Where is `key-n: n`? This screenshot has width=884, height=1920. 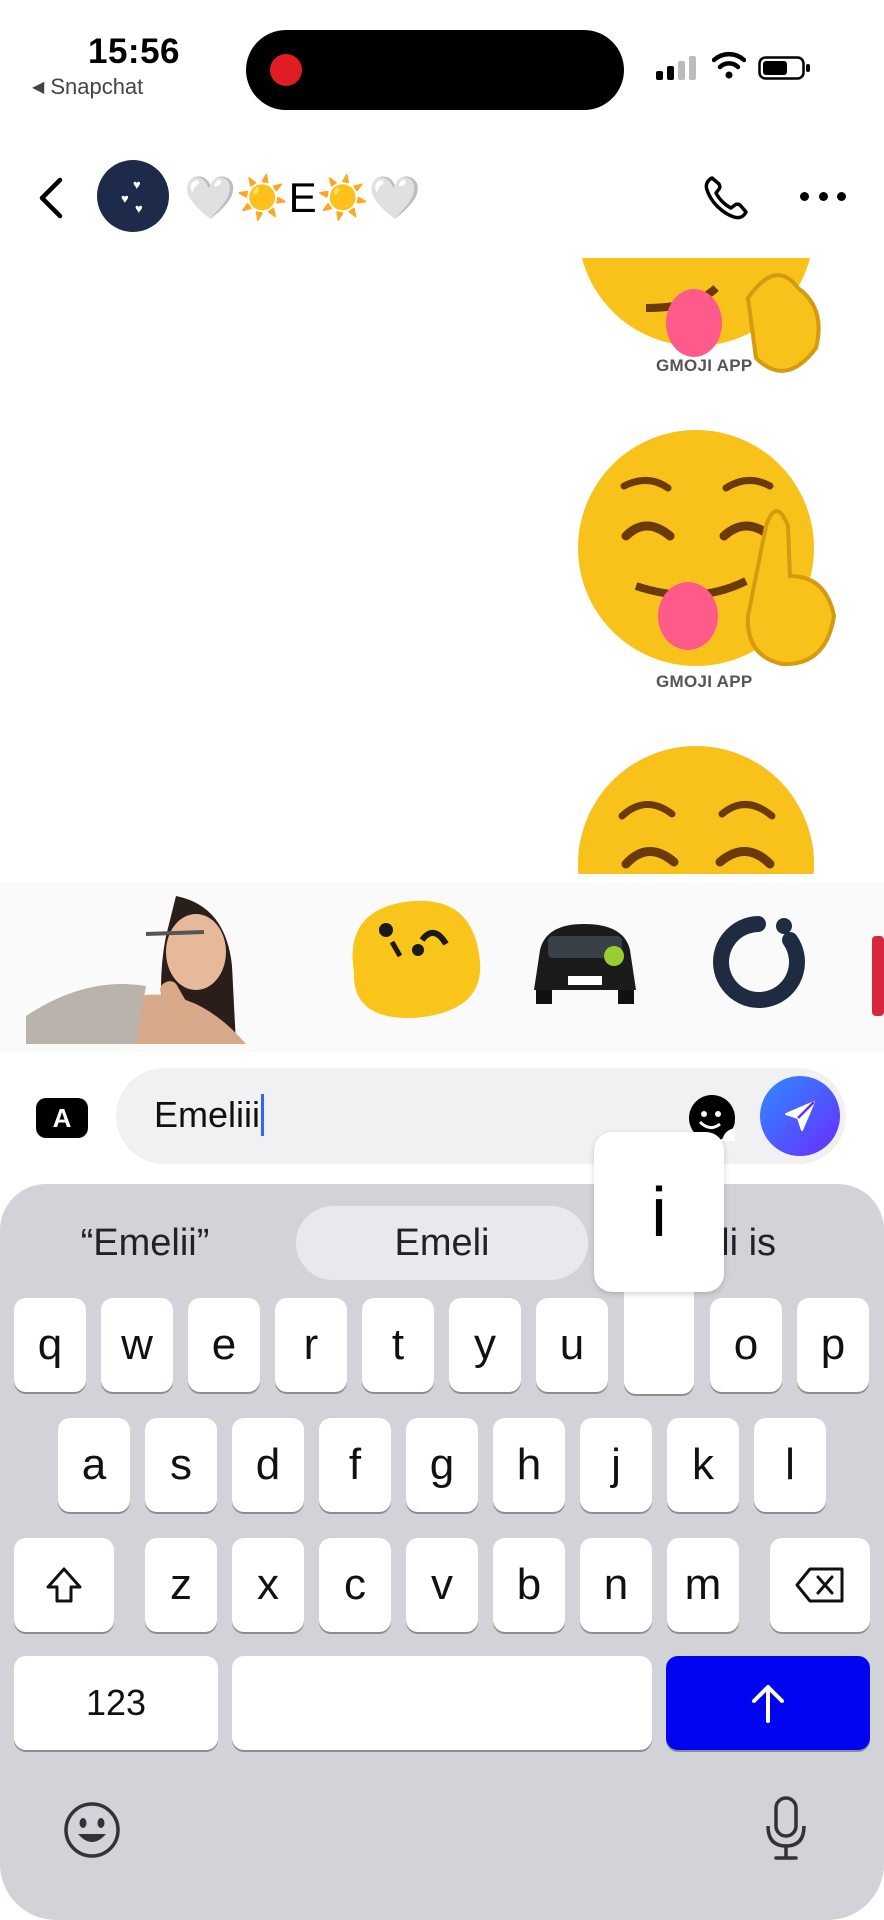
key-n: n is located at coordinates (616, 1585).